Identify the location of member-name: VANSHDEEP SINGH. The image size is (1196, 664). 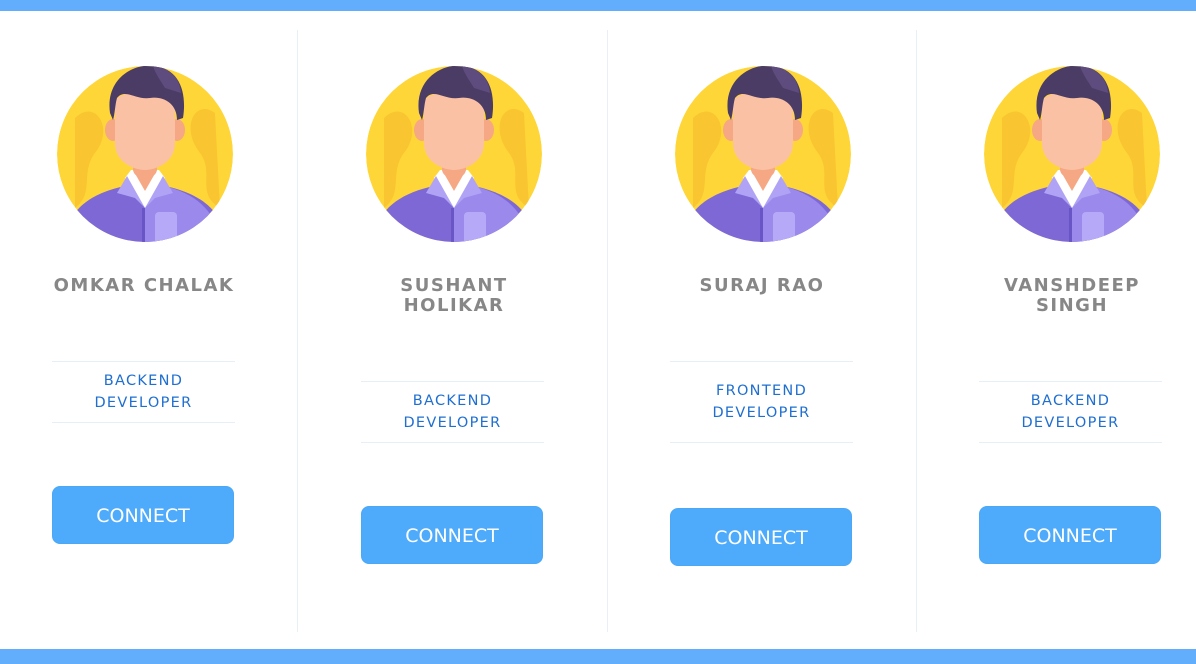
(1072, 295).